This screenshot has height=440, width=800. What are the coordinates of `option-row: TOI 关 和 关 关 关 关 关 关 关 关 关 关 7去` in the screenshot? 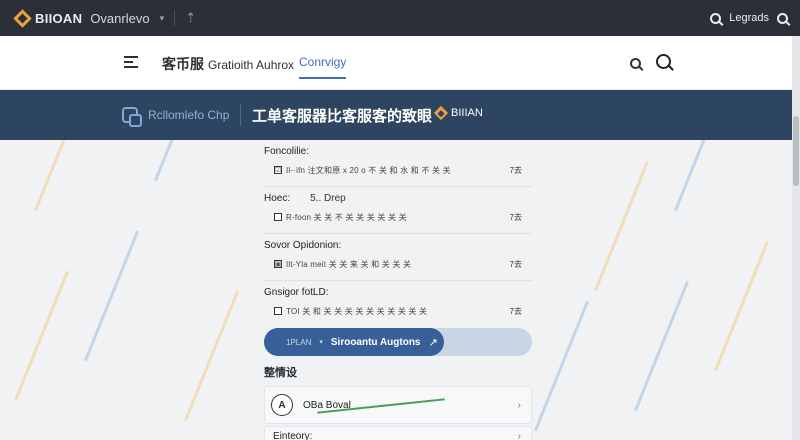 It's located at (398, 311).